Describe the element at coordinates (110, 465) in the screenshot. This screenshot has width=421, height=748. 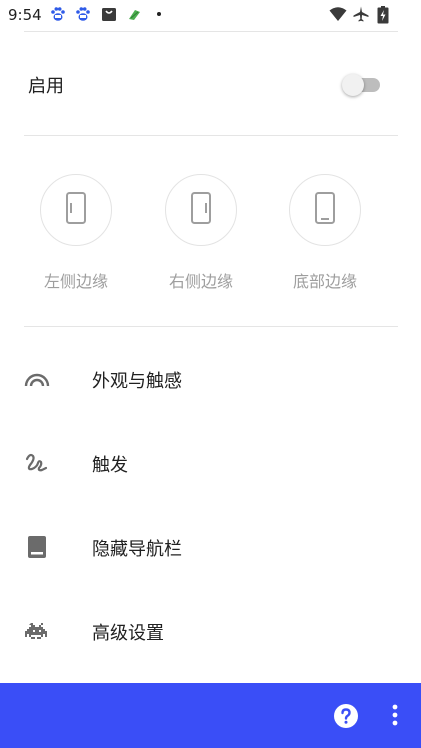
I see `menu-label: 触发` at that location.